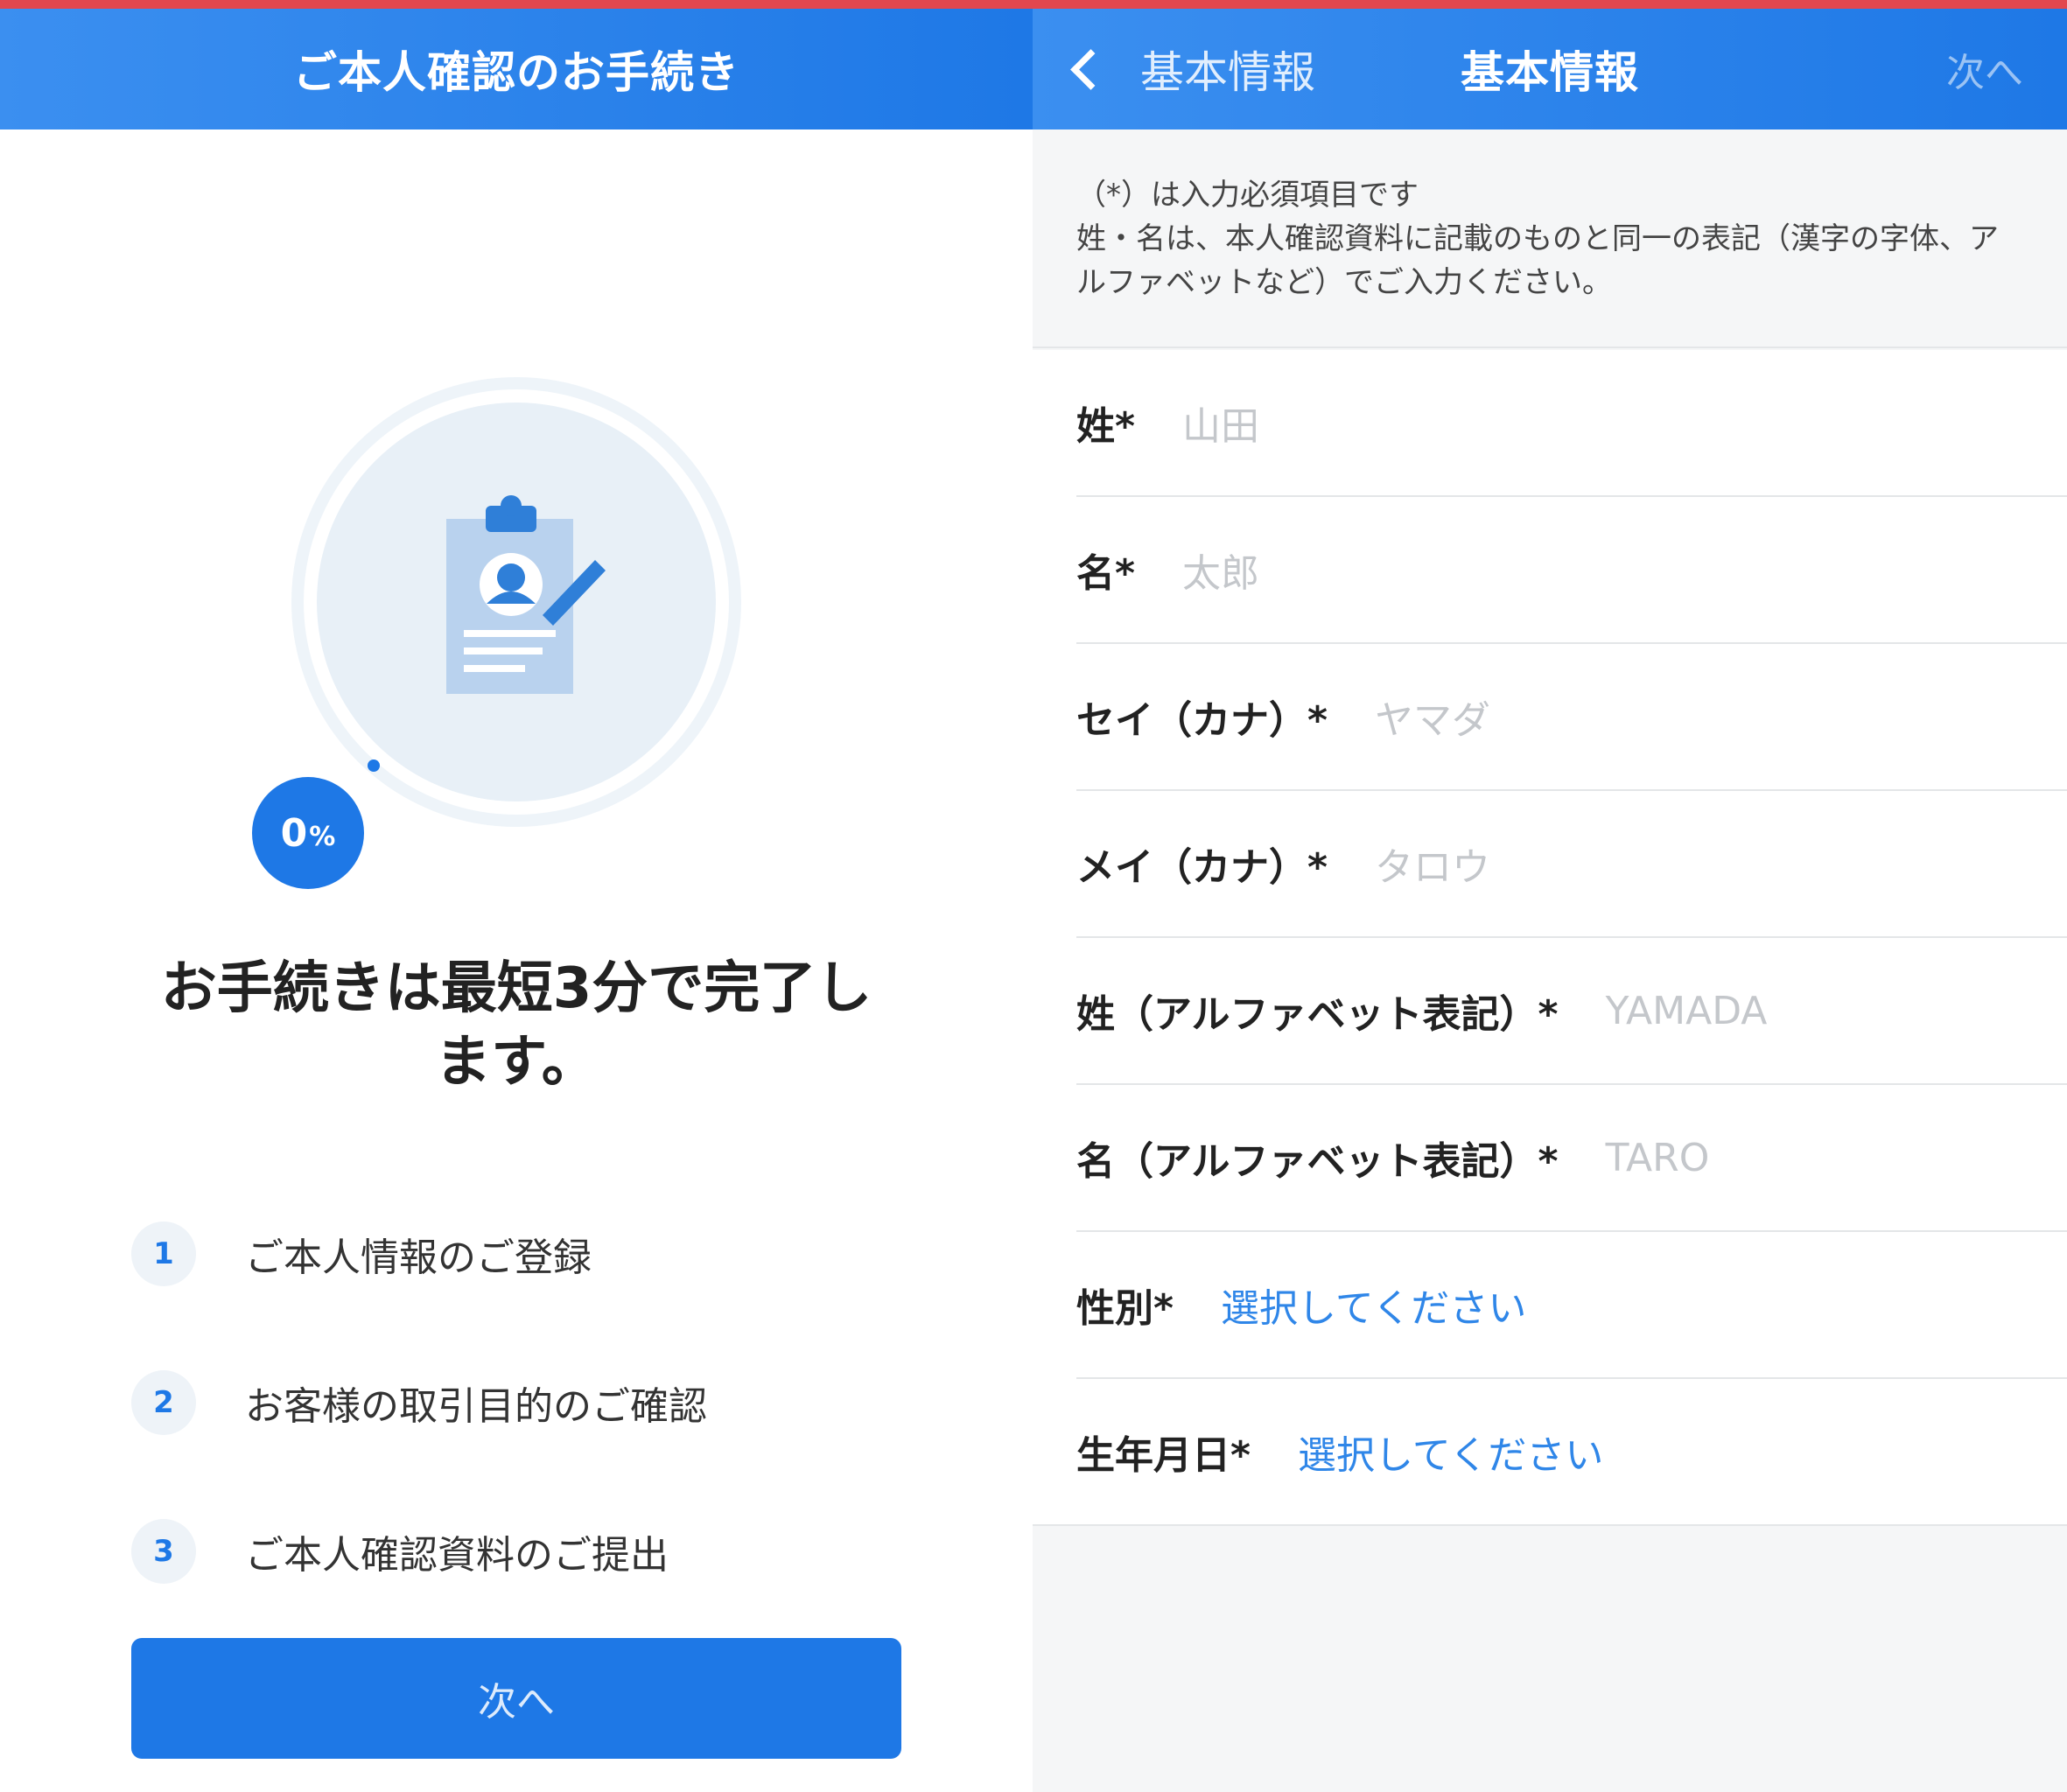  I want to click on field-label: メイ（カナ）*, so click(1202, 867).